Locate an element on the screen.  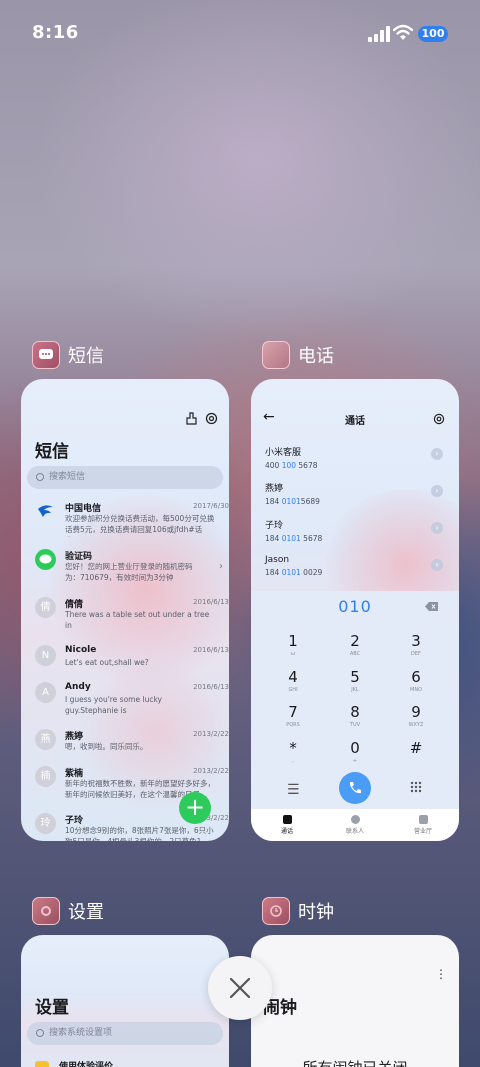
app-header-clock: 时钟 is located at coordinates (298, 911).